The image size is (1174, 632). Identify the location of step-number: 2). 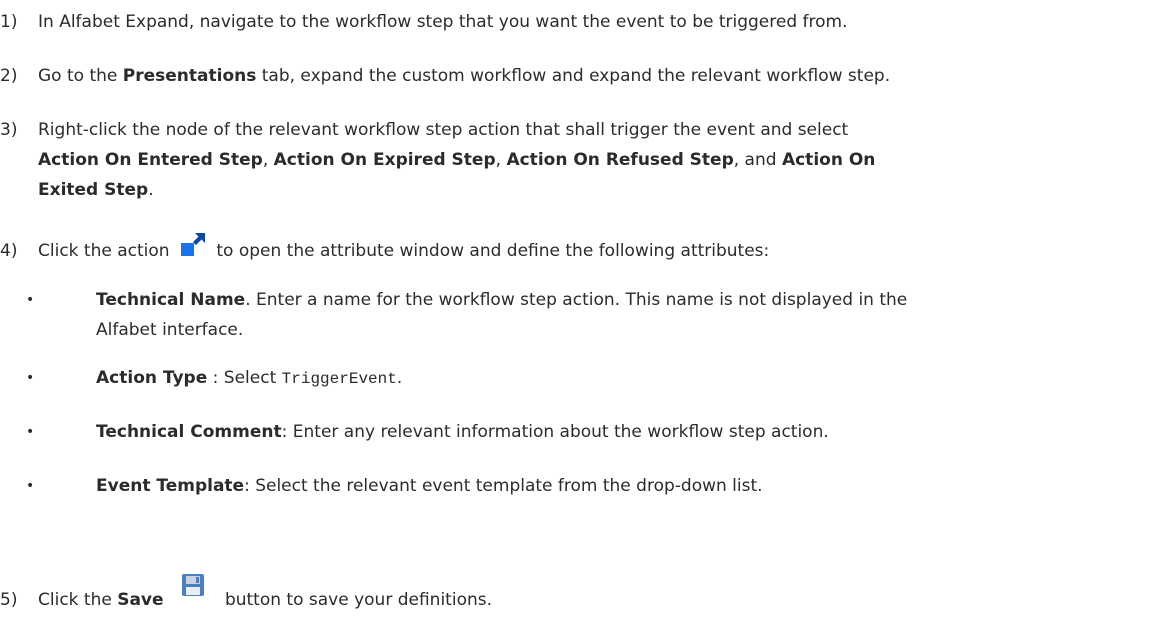
(9, 76).